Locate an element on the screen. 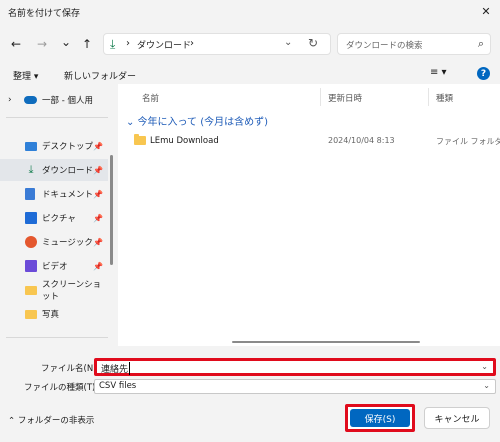 Image resolution: width=500 pixels, height=442 pixels. title-bar: 名前を付けて保存 ✕ is located at coordinates (250, 12).